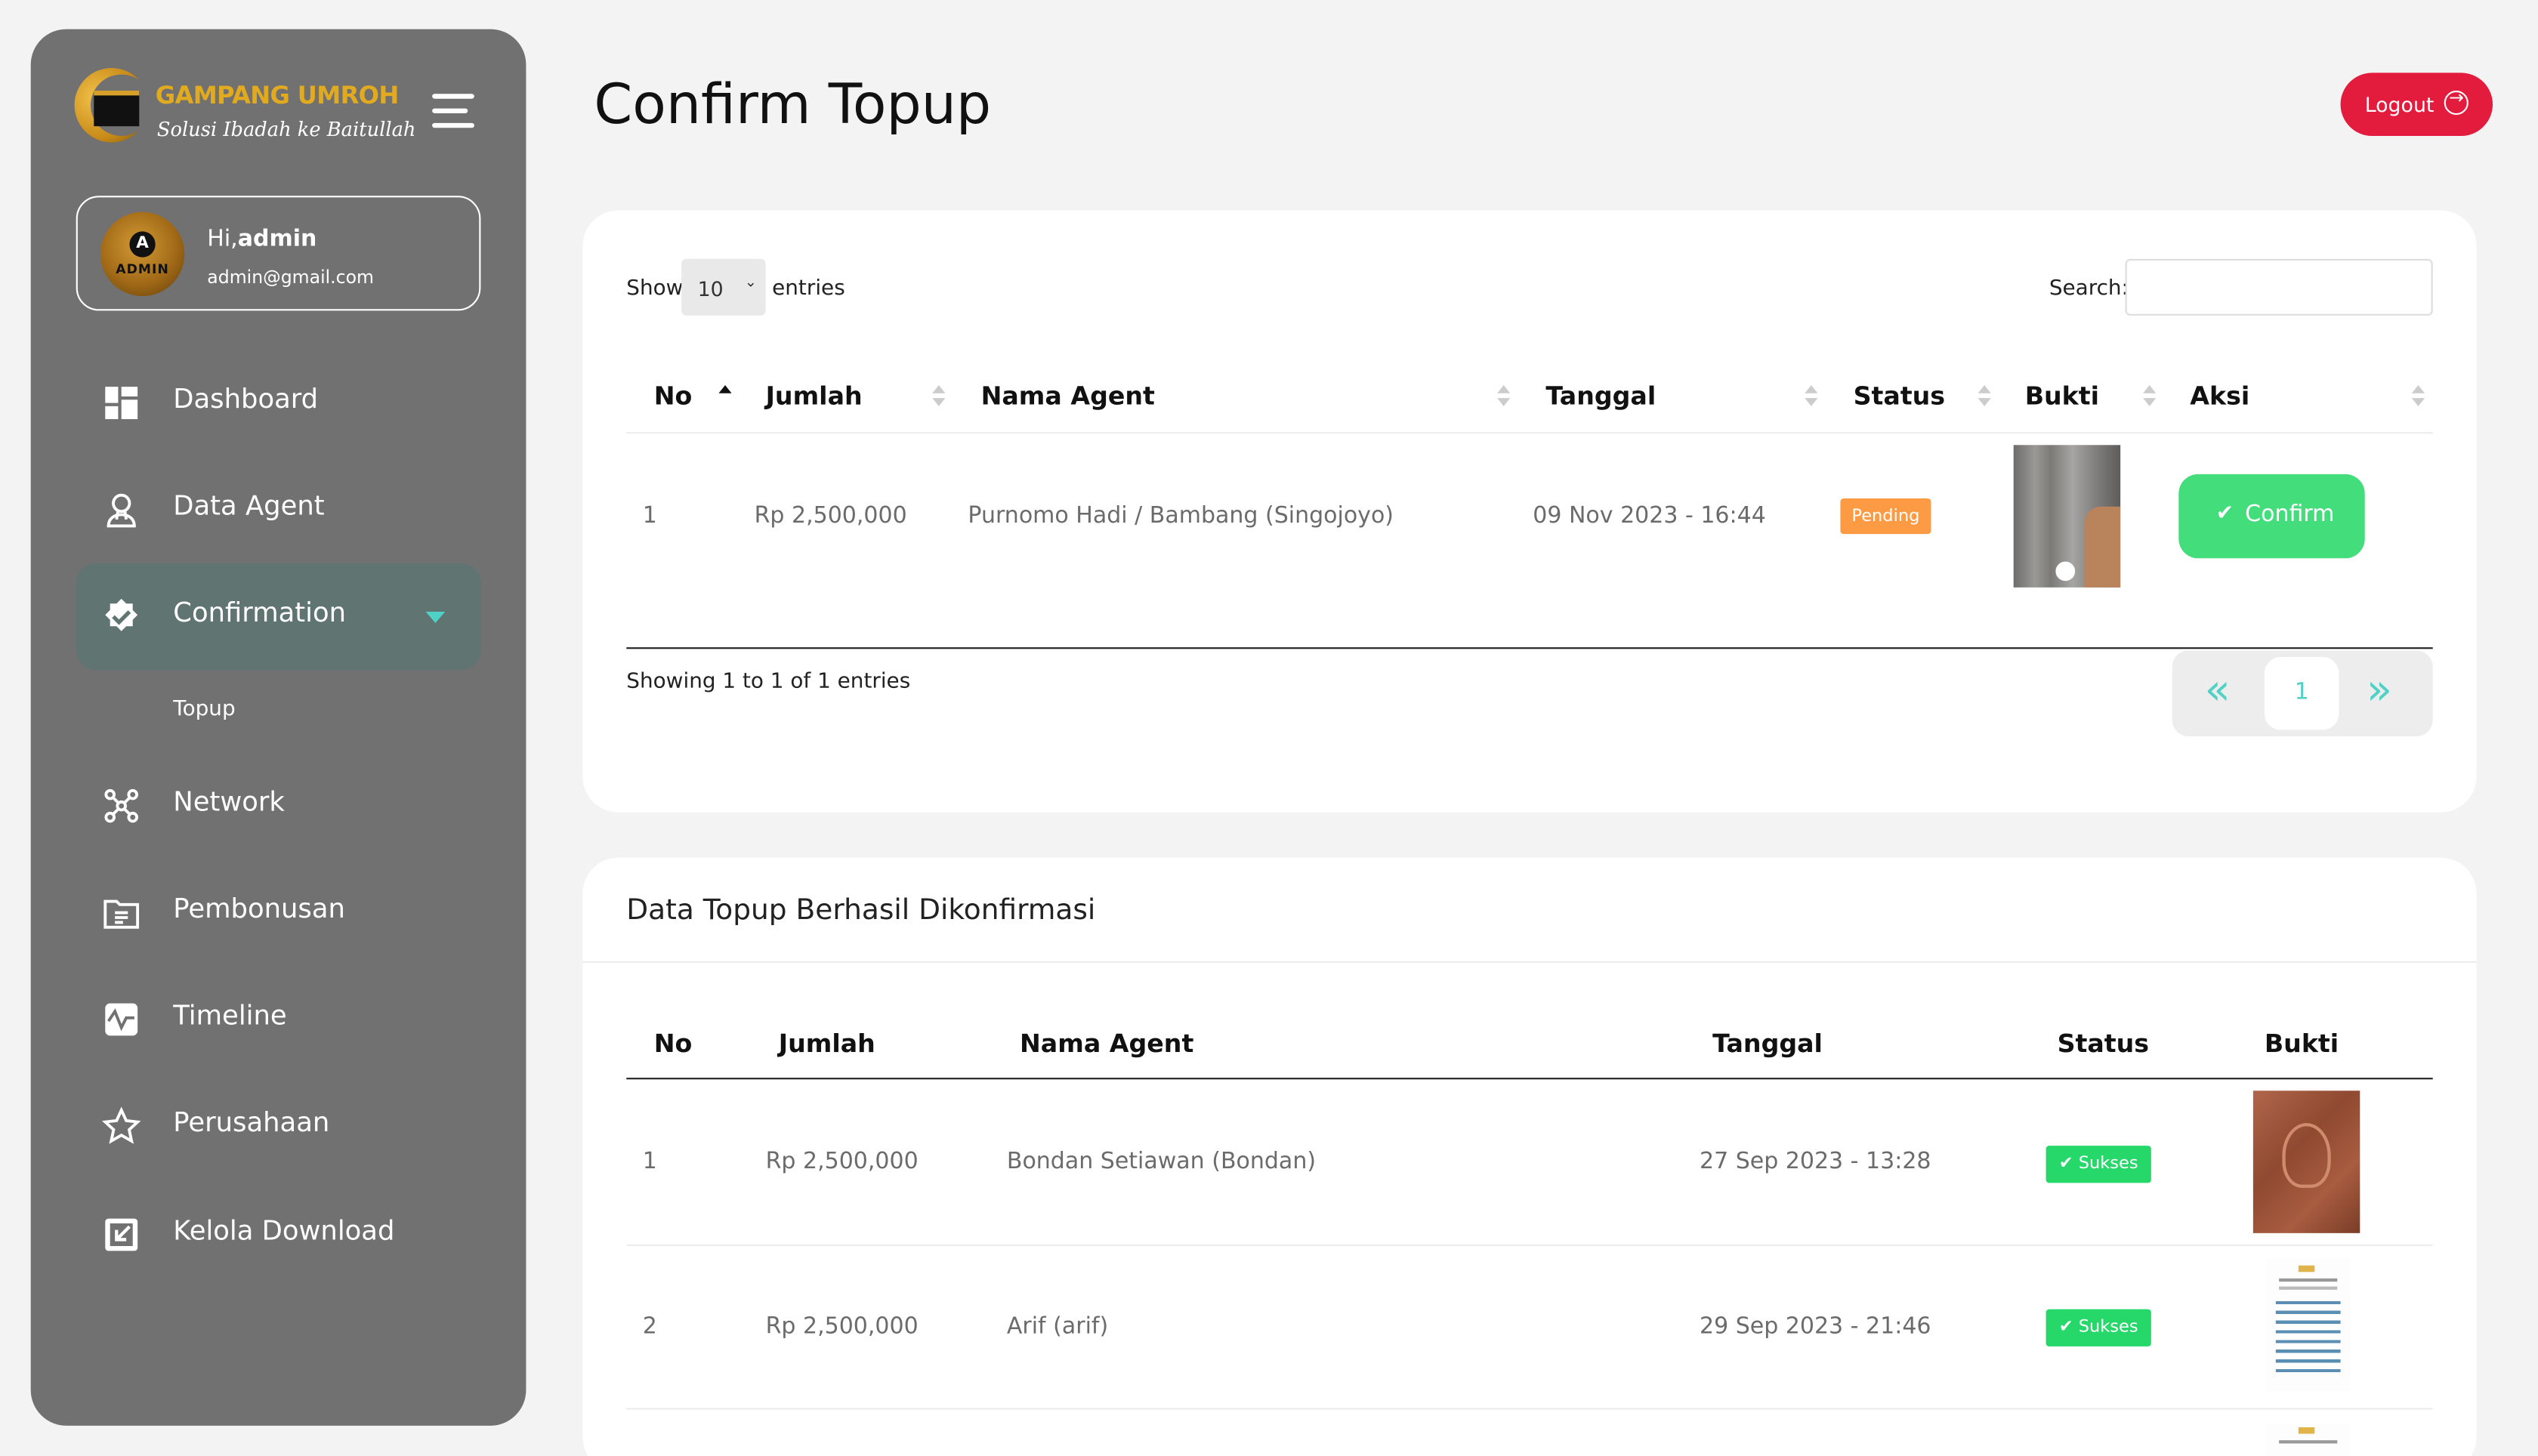 The width and height of the screenshot is (2538, 1456). I want to click on entries-select: 10 ⌄, so click(723, 287).